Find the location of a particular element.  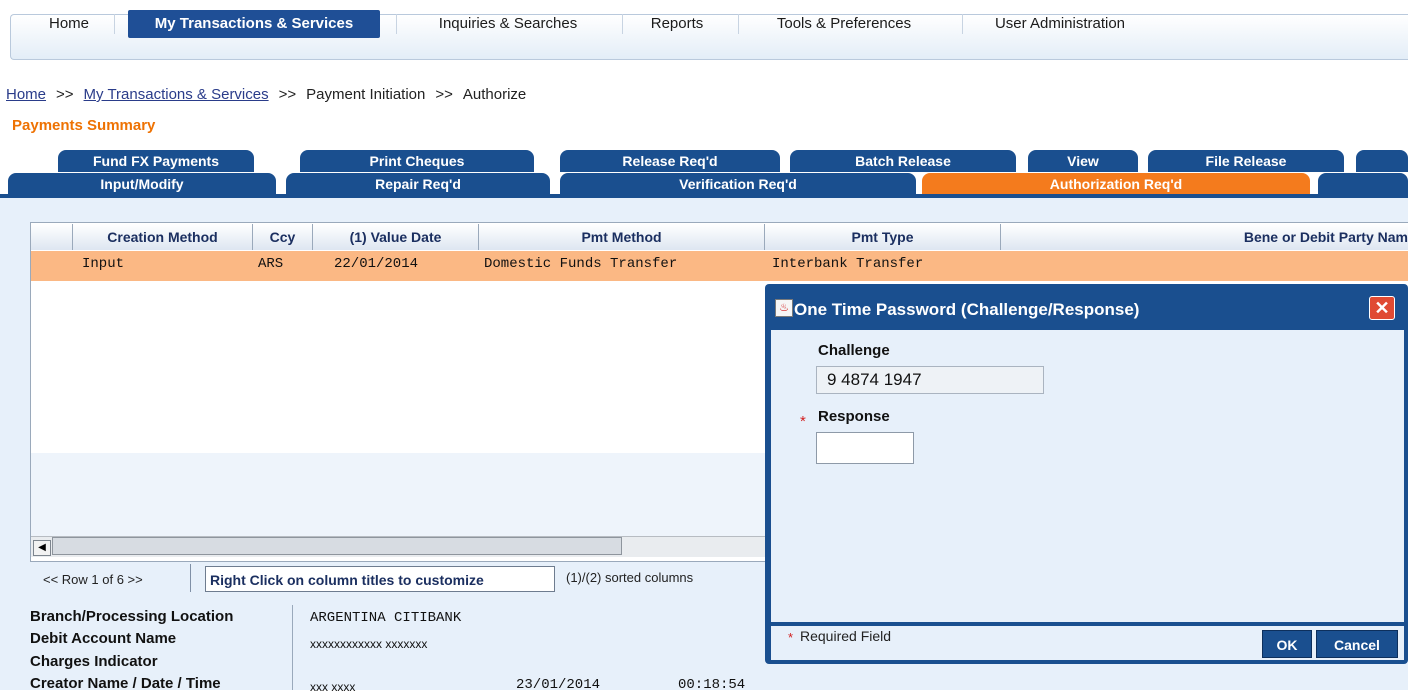

tab-print-cheques: Print Cheques is located at coordinates (417, 161).